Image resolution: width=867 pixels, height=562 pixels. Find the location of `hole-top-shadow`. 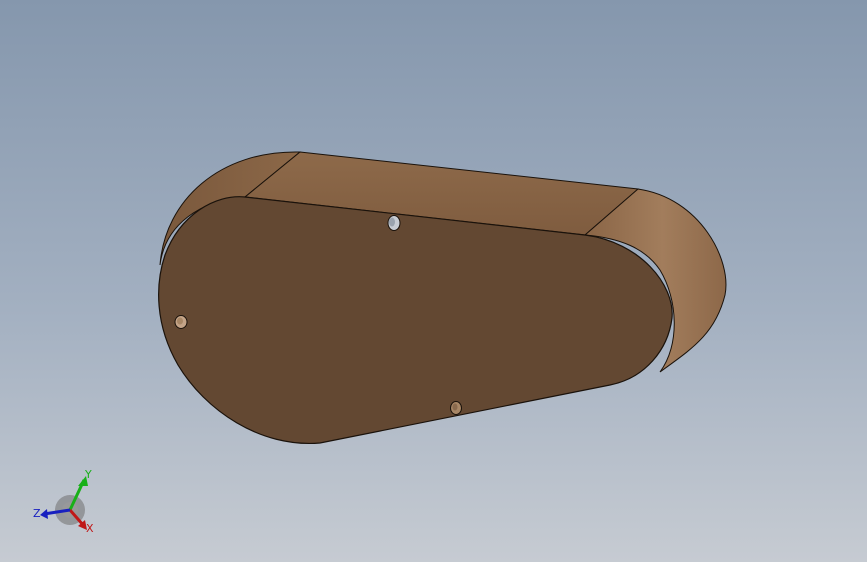

hole-top-shadow is located at coordinates (392, 222).